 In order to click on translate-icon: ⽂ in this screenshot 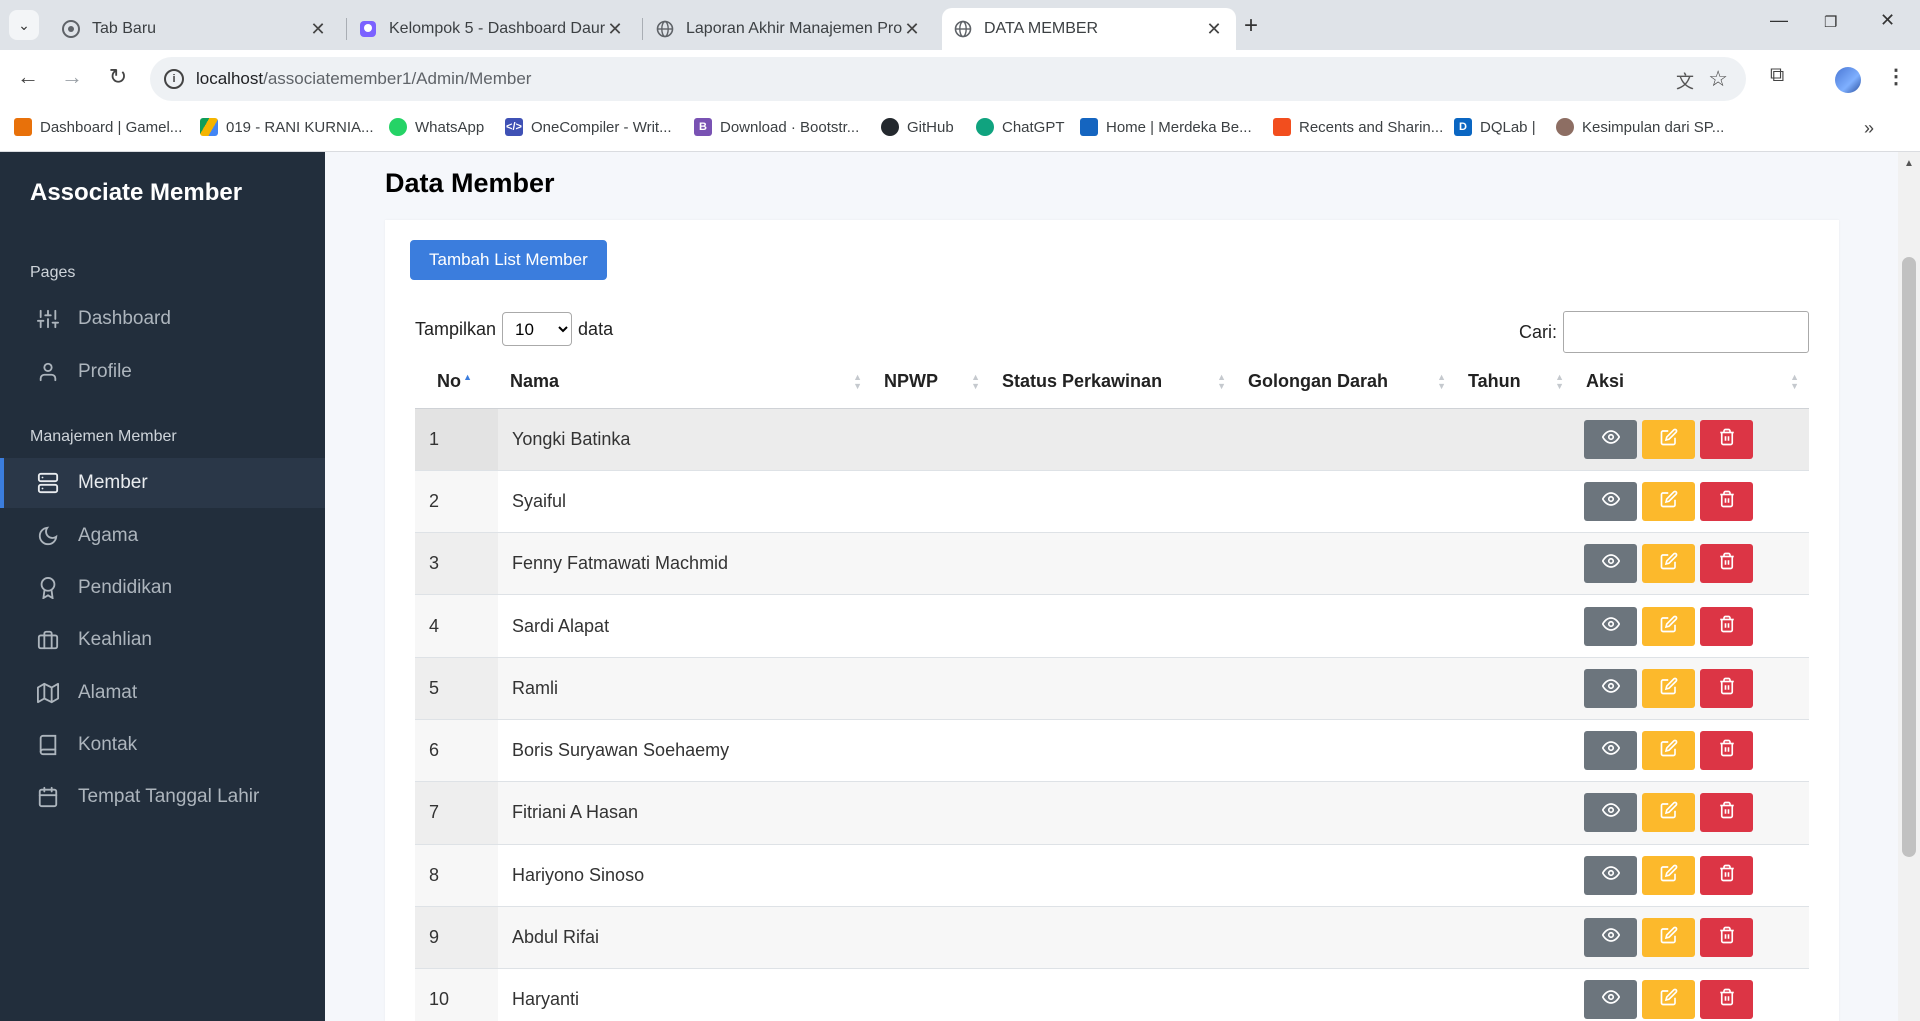, I will do `click(1685, 81)`.